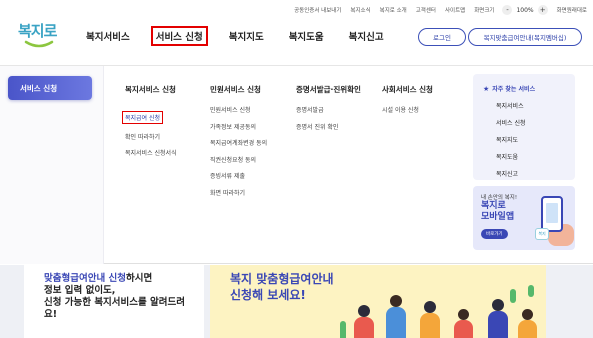 This screenshot has width=593, height=338. I want to click on zoom-value: 100%, so click(525, 10).